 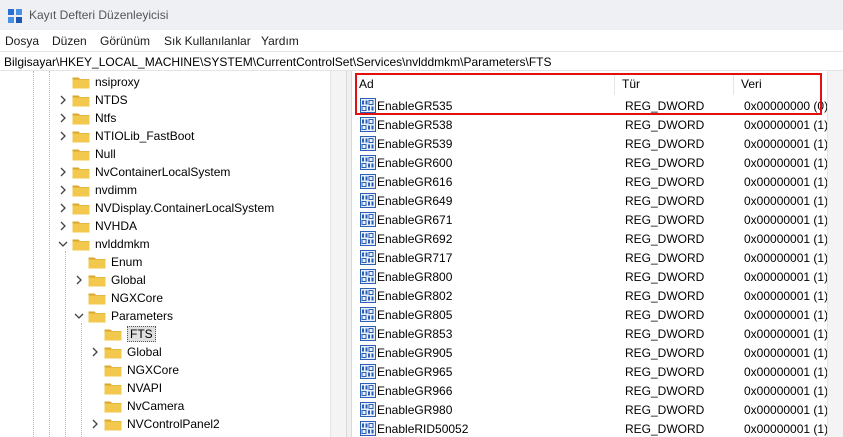 I want to click on value-row: EnableGR905 REG_DWORD 0x00000001 (1), so click(x=597, y=353).